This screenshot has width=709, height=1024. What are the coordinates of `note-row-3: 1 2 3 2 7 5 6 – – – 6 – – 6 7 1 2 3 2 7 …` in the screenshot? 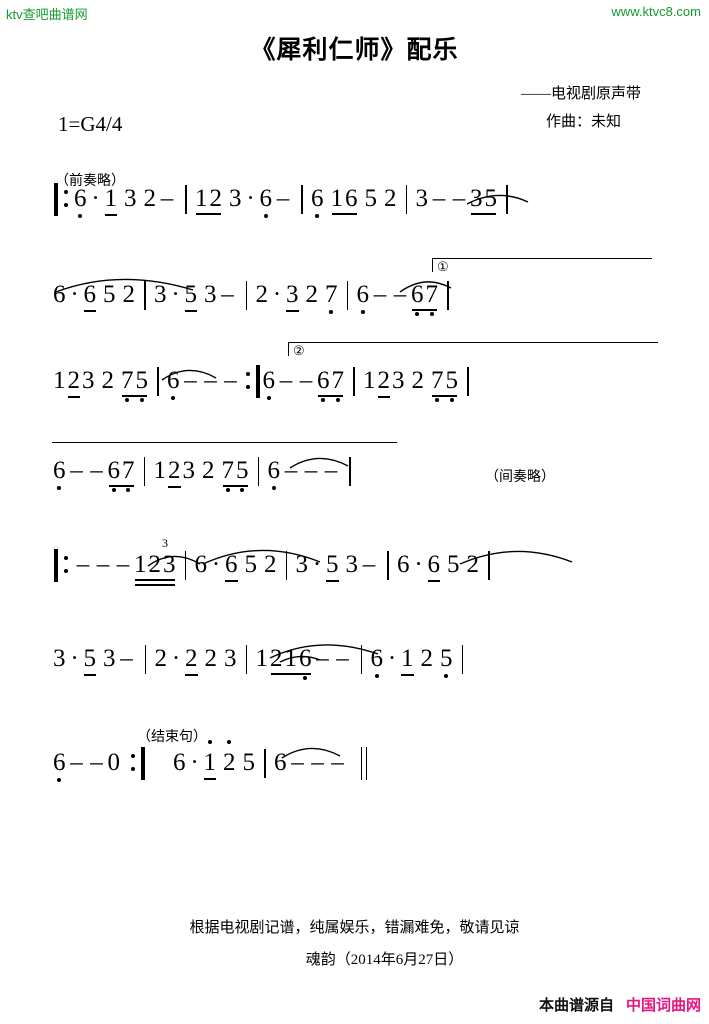 It's located at (264, 387).